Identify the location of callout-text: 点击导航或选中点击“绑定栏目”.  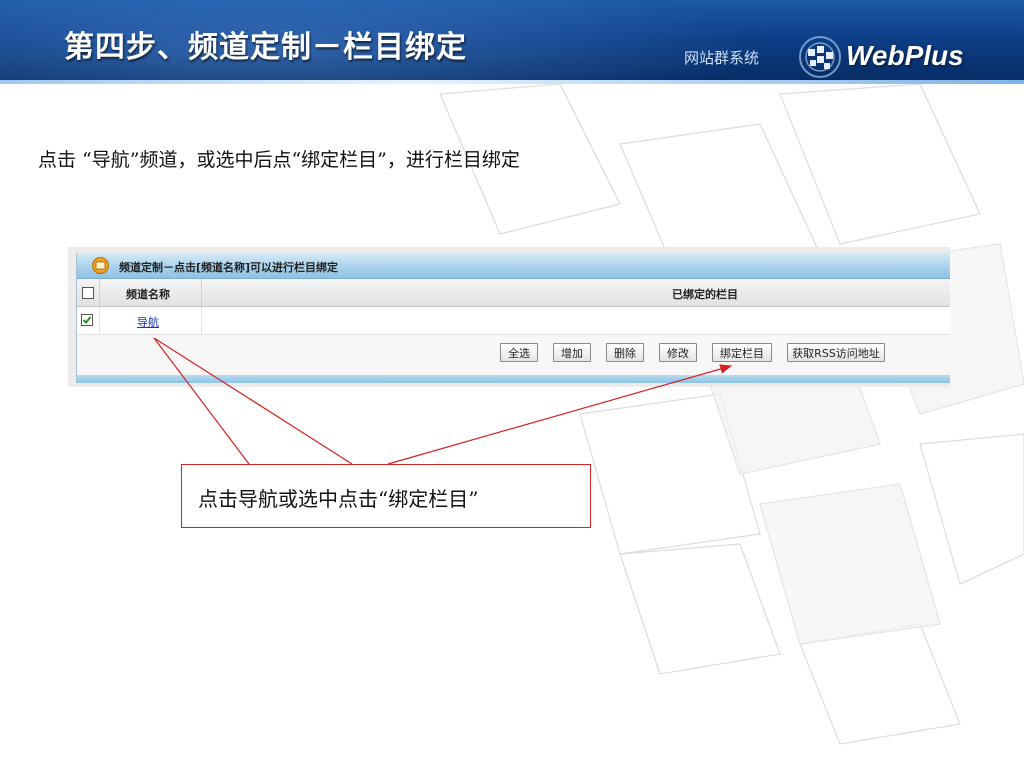
(338, 499).